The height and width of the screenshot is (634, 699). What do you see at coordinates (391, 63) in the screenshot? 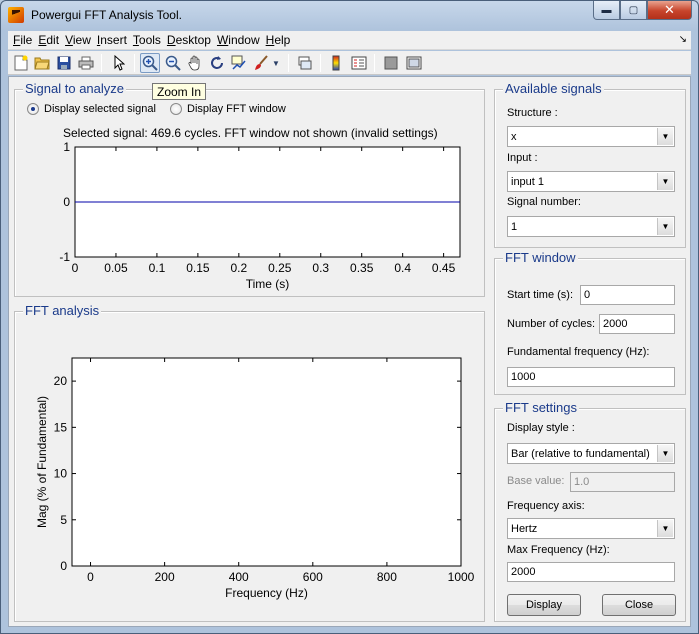
I see `hide-plot-tools-icon` at bounding box center [391, 63].